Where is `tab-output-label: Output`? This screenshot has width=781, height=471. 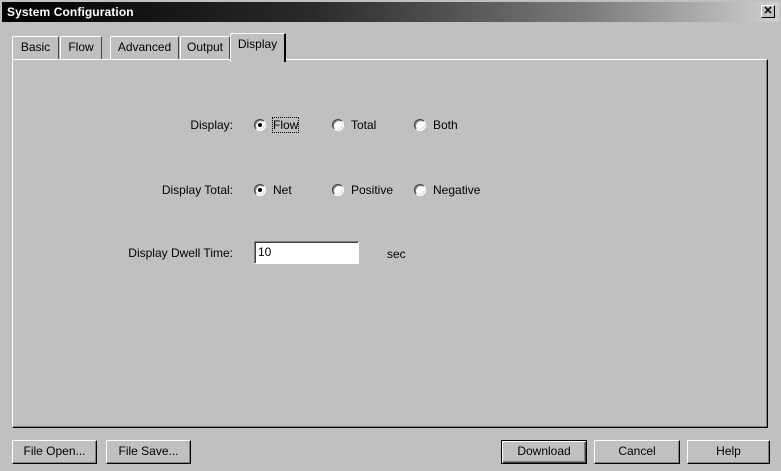 tab-output-label: Output is located at coordinates (205, 47).